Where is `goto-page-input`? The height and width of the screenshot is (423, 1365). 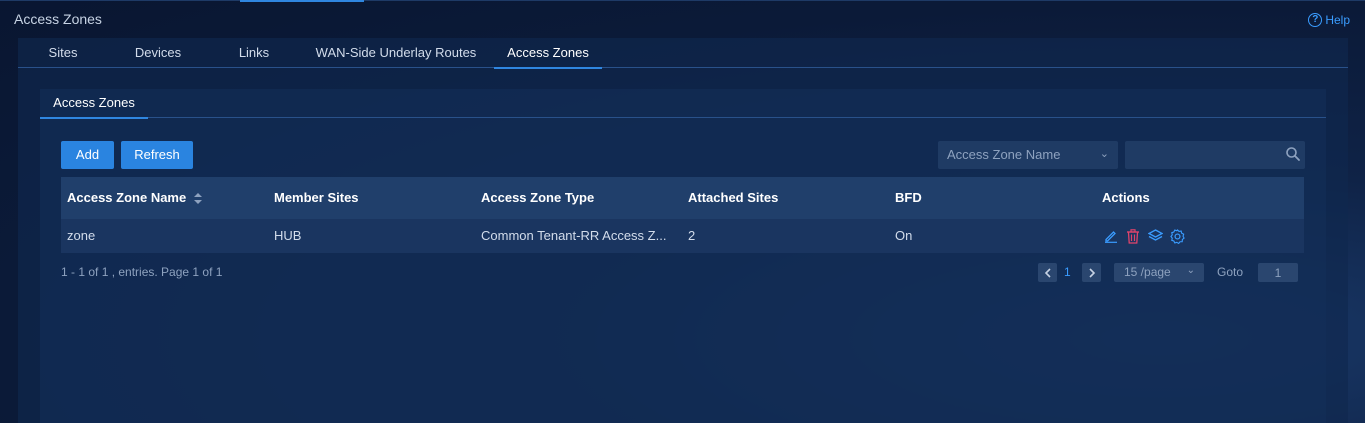
goto-page-input is located at coordinates (1278, 272).